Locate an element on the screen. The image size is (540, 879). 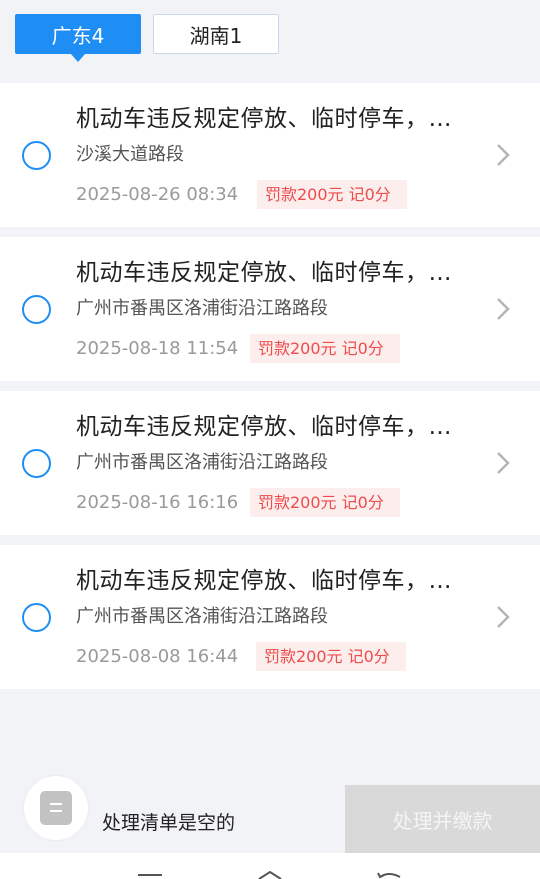
menu-icon is located at coordinates (150, 875).